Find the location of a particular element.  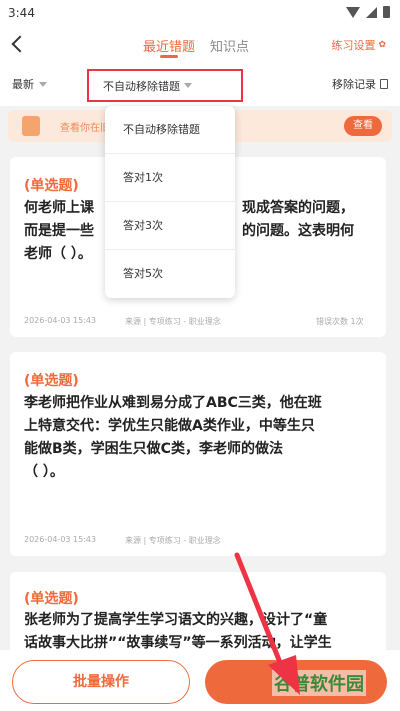

annotation-arrow is located at coordinates (267, 623).